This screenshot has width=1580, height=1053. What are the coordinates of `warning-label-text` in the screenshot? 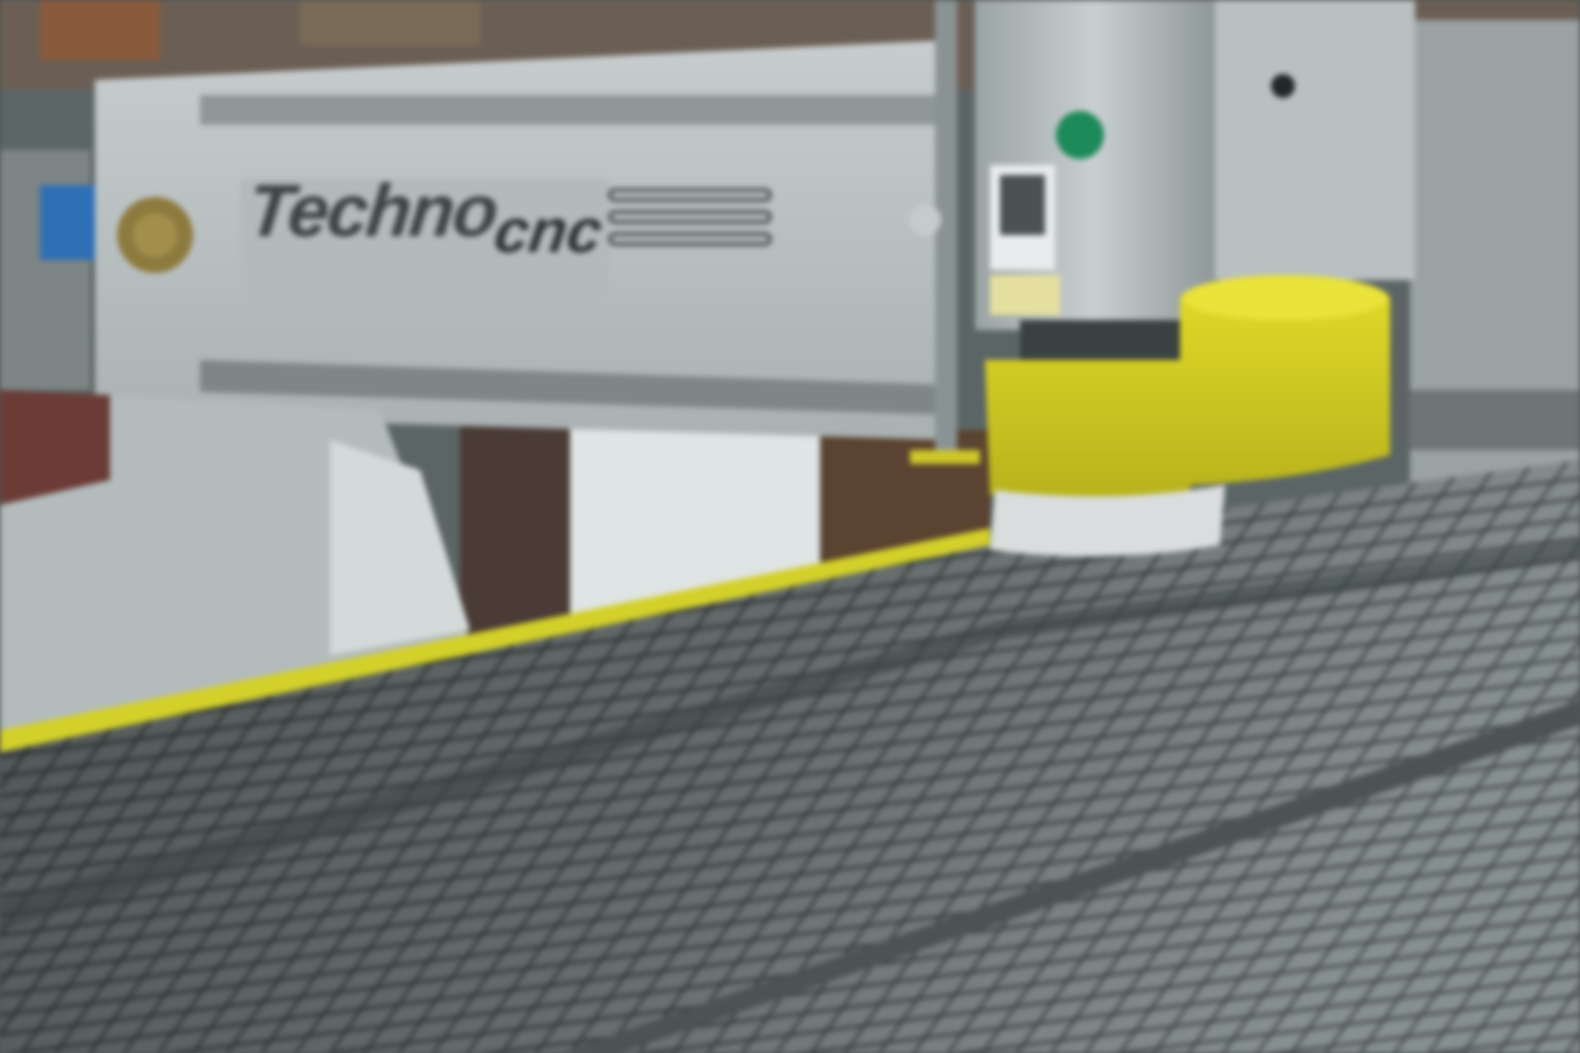 It's located at (1022, 205).